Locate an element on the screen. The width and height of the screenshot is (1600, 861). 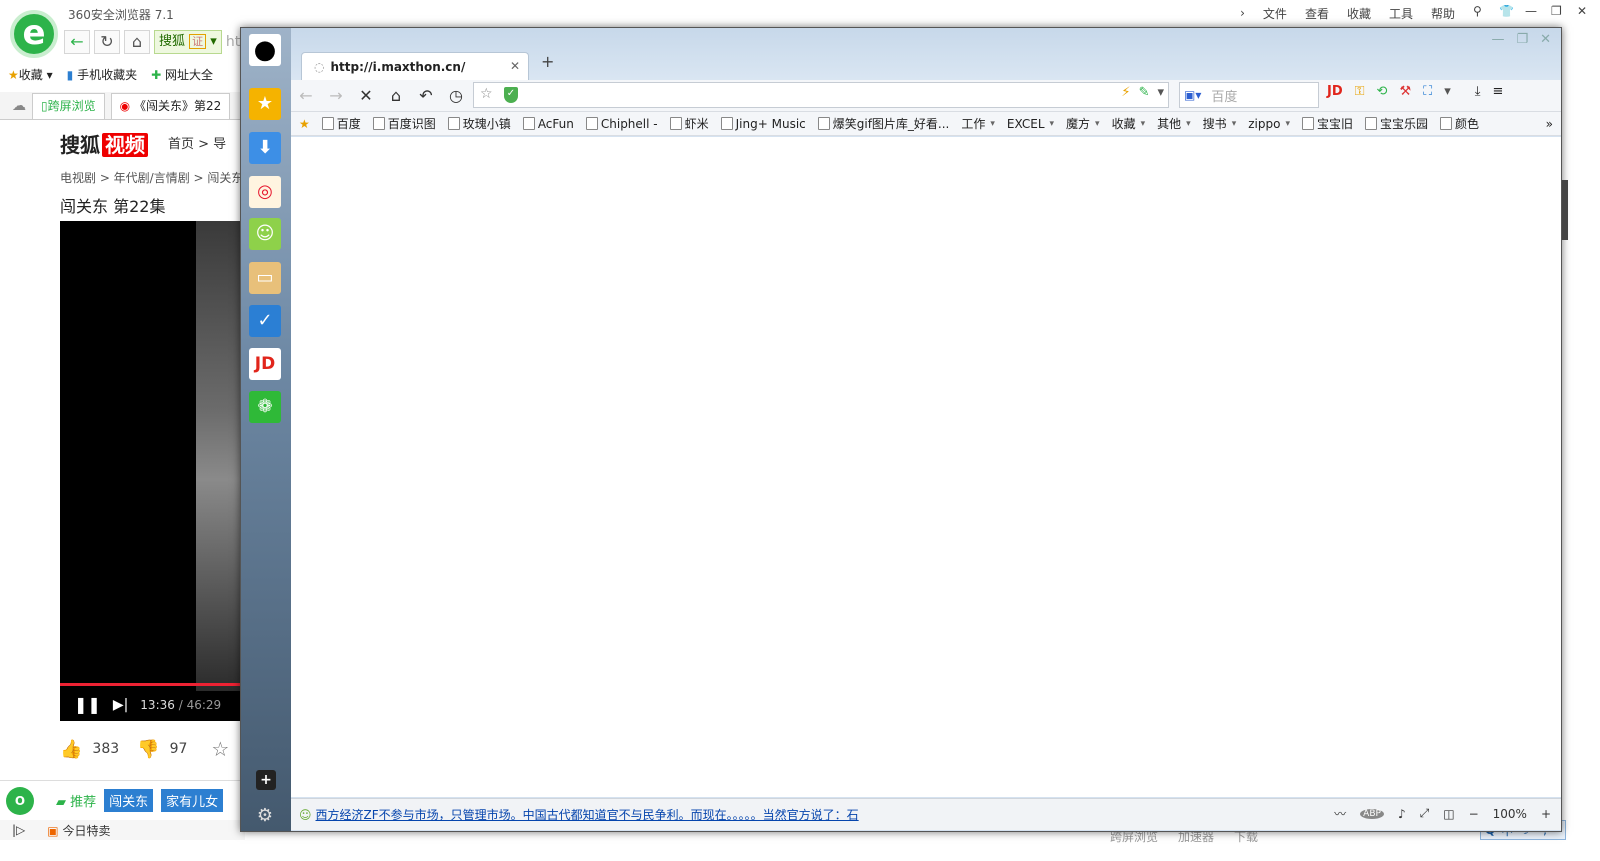
tab-video: ◉ 《闯关东》第22 is located at coordinates (170, 105).